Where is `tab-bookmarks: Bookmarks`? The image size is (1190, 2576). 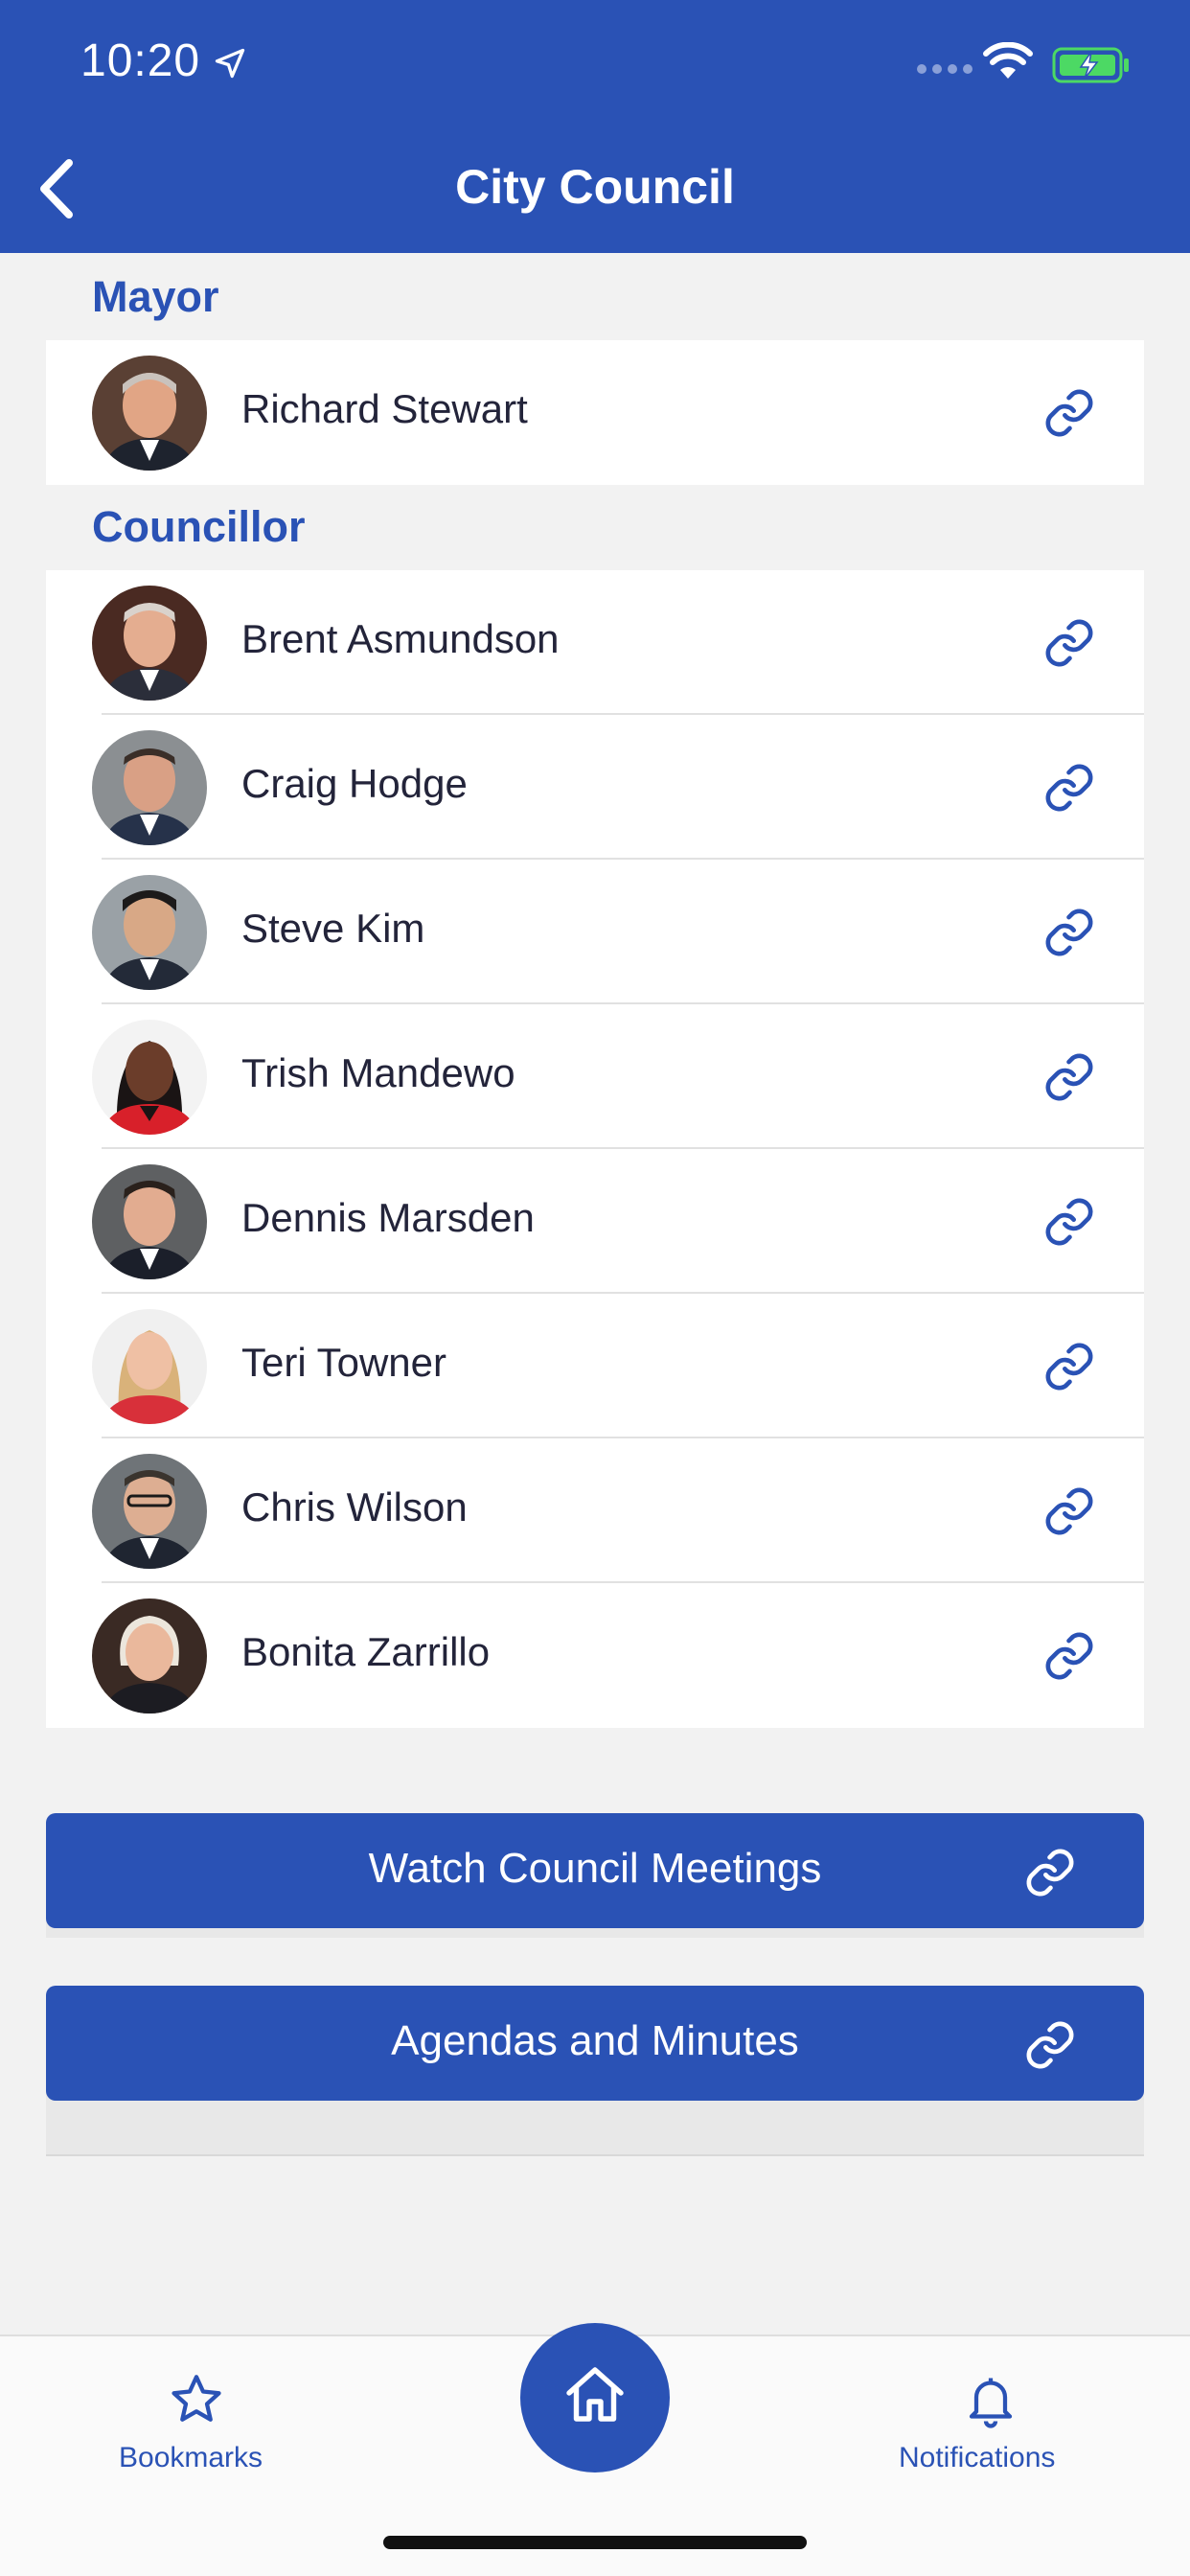
tab-bookmarks: Bookmarks is located at coordinates (197, 2413).